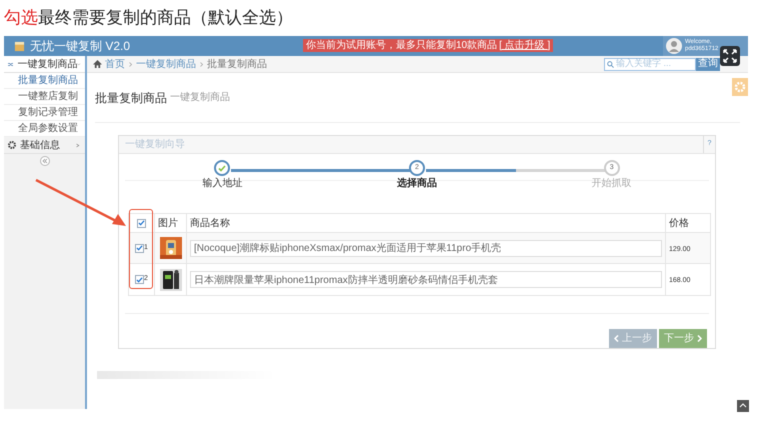 This screenshot has width=761, height=437. I want to click on sidebar-group: 一键复制商品, so click(44, 64).